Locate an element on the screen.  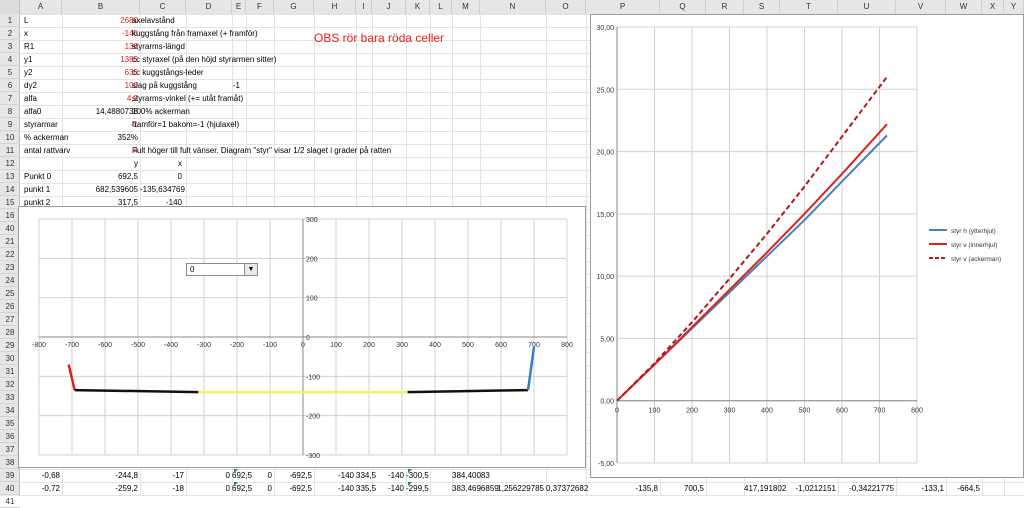
column-header-m: M is located at coordinates (466, 7).